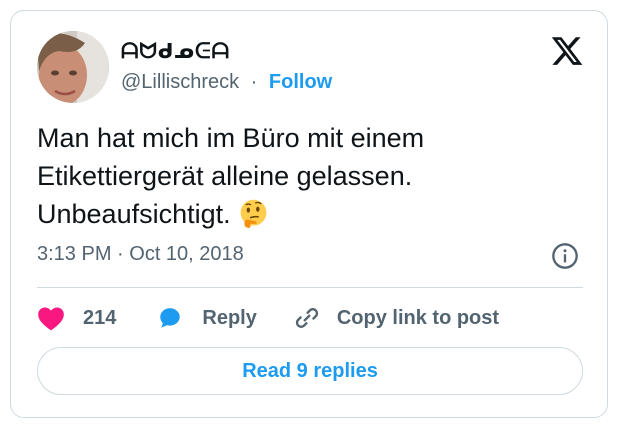 The image size is (620, 430). What do you see at coordinates (134, 214) in the screenshot?
I see `tweet-text-fragment: Unbeaufsichtigt.` at bounding box center [134, 214].